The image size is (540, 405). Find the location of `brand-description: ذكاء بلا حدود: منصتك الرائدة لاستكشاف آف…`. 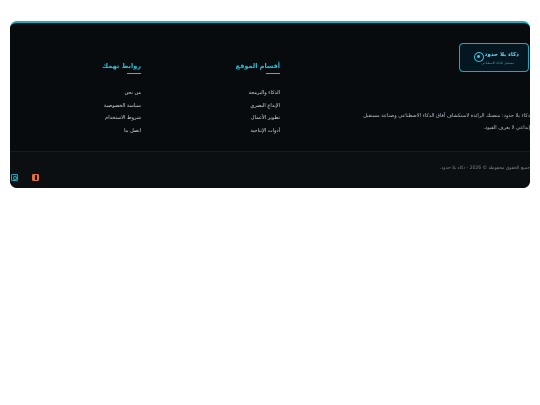

brand-description: ذكاء بلا حدود: منصتك الرائدة لاستكشاف آف… is located at coordinates (446, 122).